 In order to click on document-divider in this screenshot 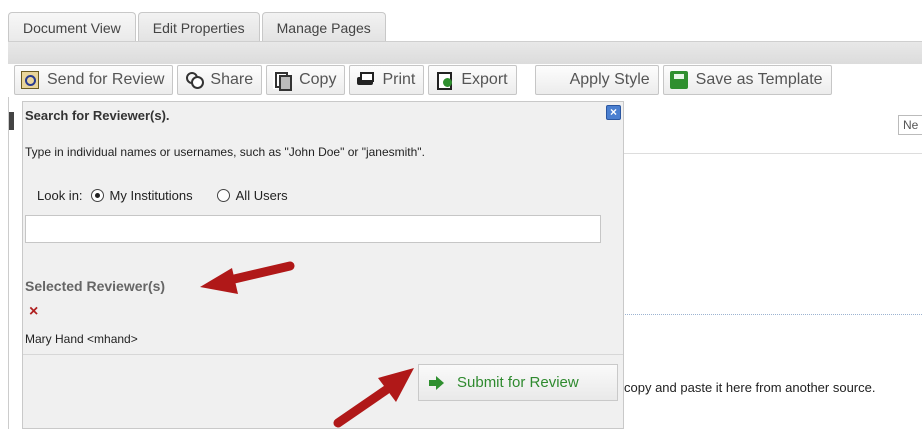, I will do `click(772, 153)`.